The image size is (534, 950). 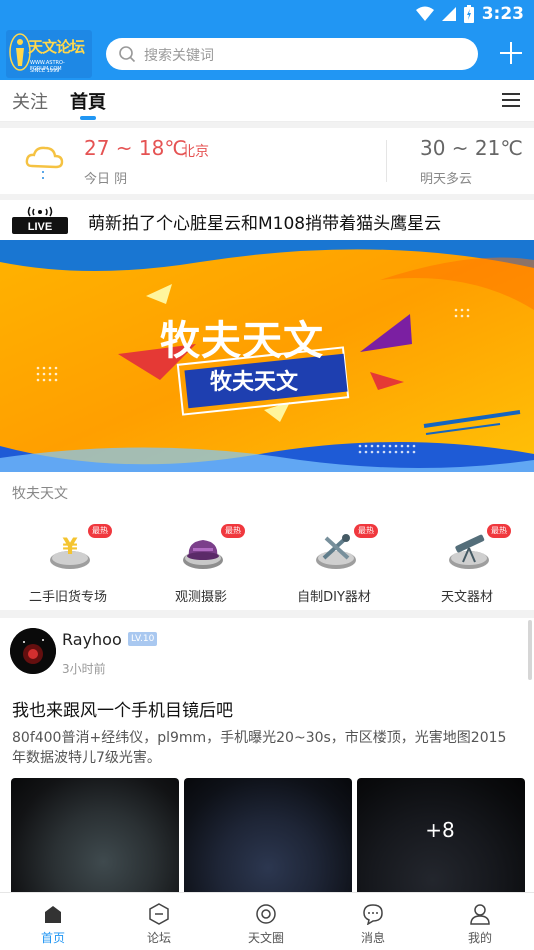 I want to click on category-diy: 最热 自制DIY器材, so click(x=334, y=565).